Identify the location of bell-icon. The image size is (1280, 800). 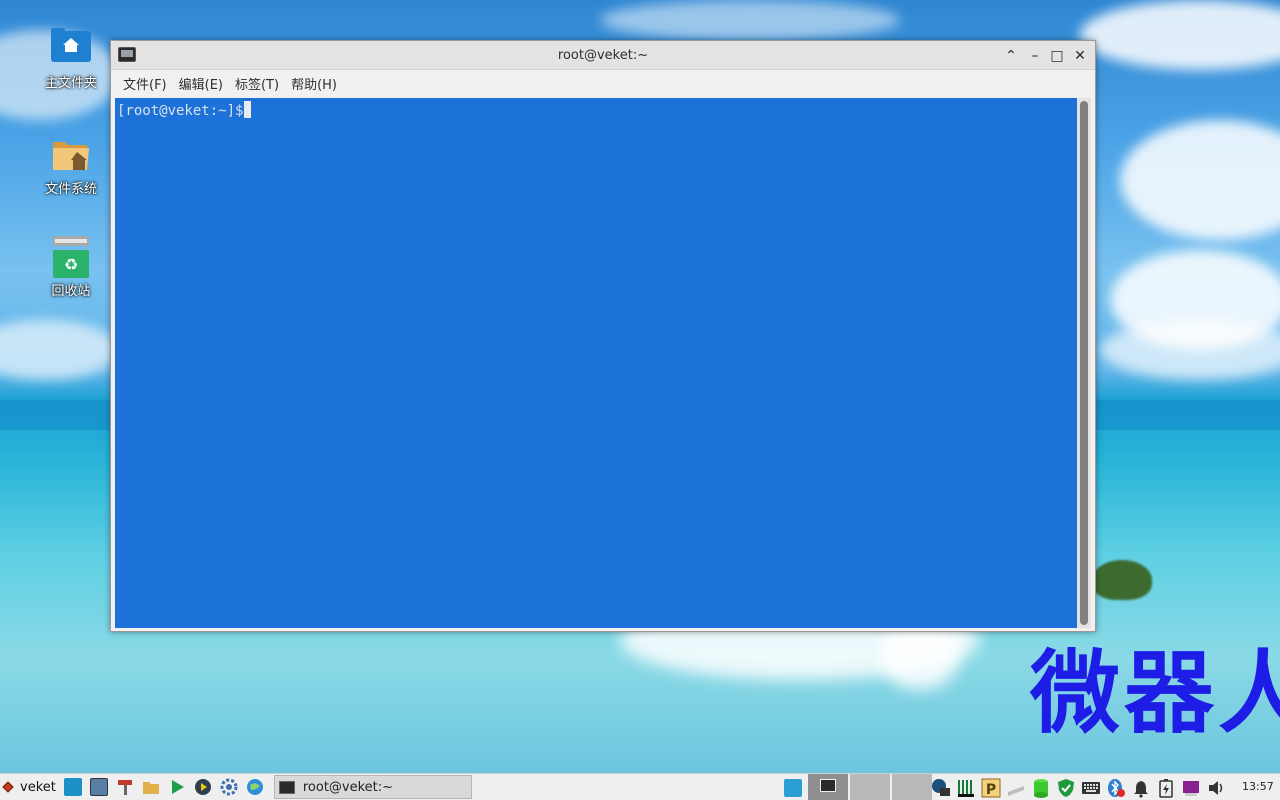
(1141, 788).